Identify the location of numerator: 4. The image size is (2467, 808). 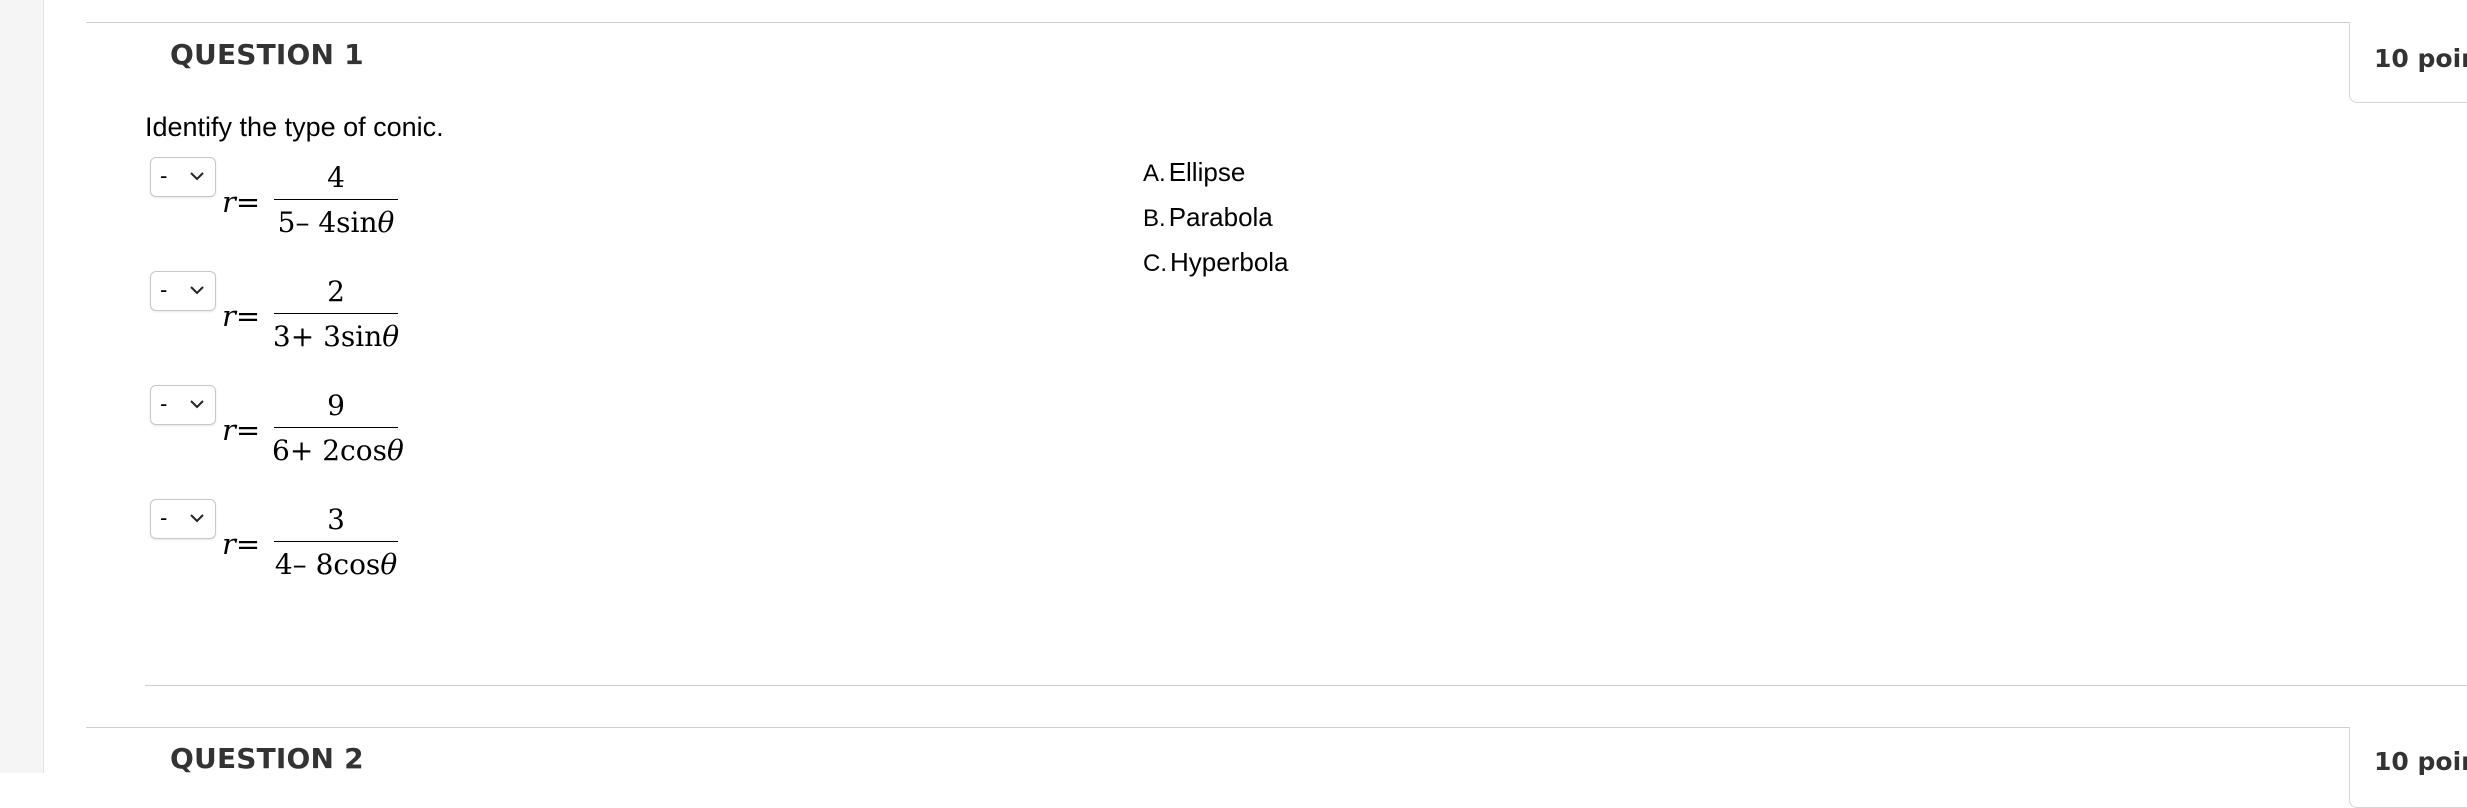
(336, 177).